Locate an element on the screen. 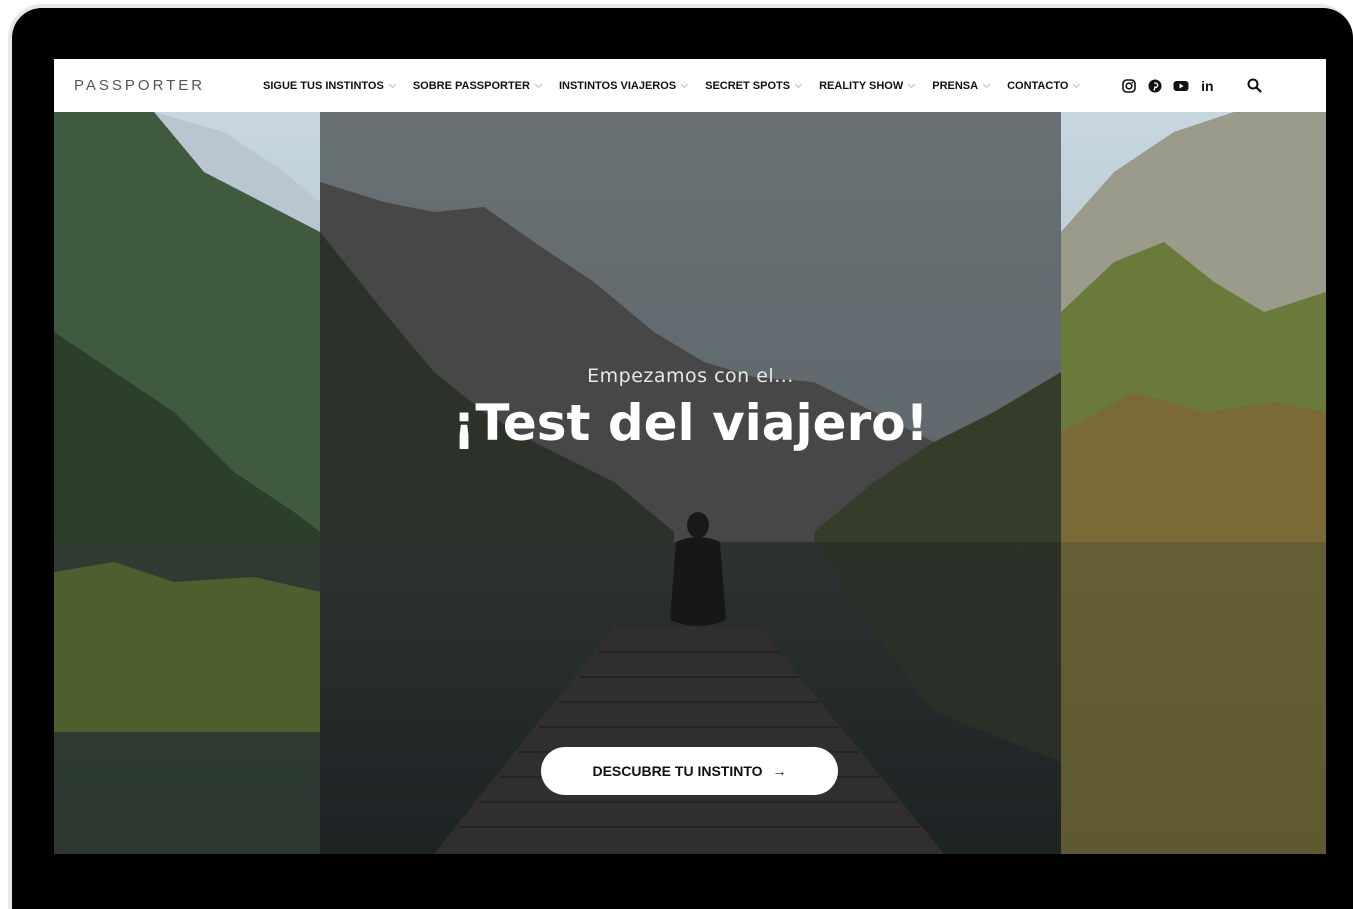  linkedin-icon: in is located at coordinates (1207, 86).